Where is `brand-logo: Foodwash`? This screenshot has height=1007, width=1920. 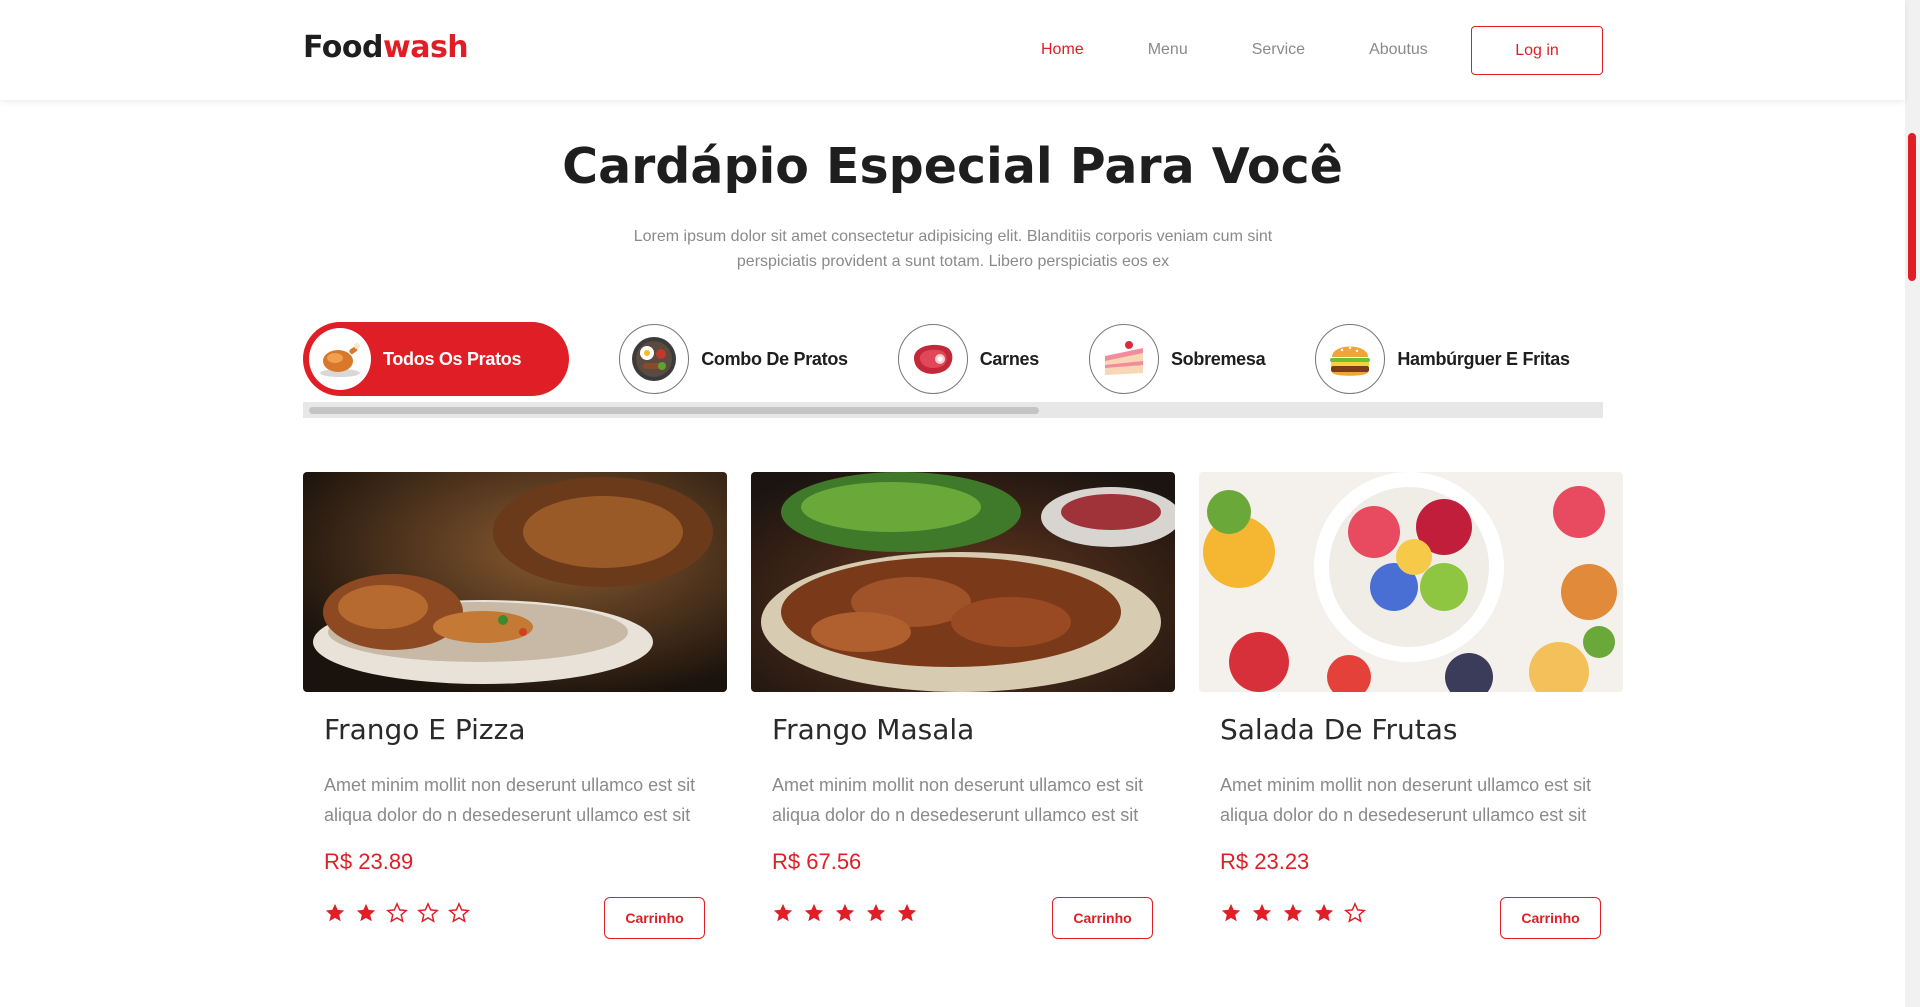
brand-logo: Foodwash is located at coordinates (386, 47).